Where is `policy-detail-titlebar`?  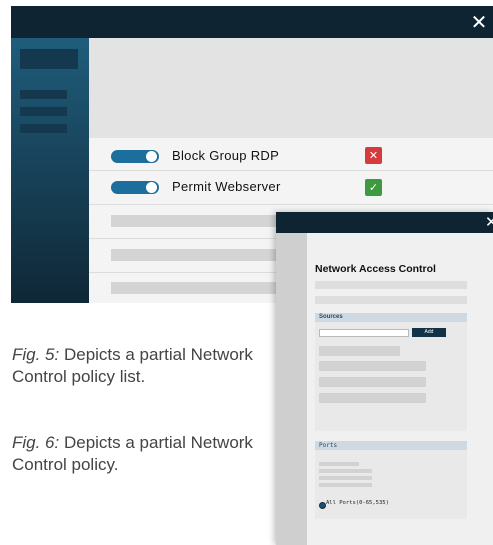 policy-detail-titlebar is located at coordinates (384, 222).